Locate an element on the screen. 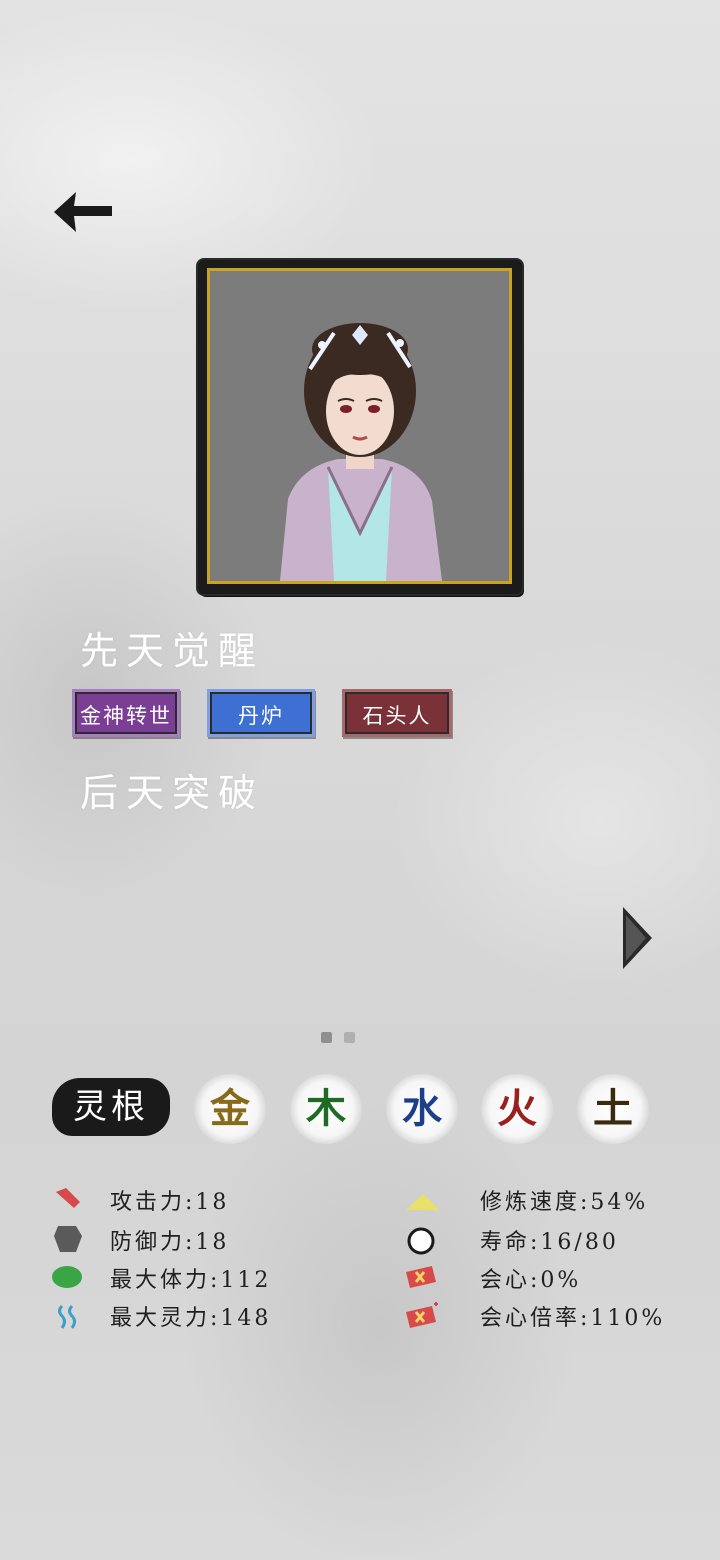 The height and width of the screenshot is (1560, 720). character-portrait is located at coordinates (359, 426).